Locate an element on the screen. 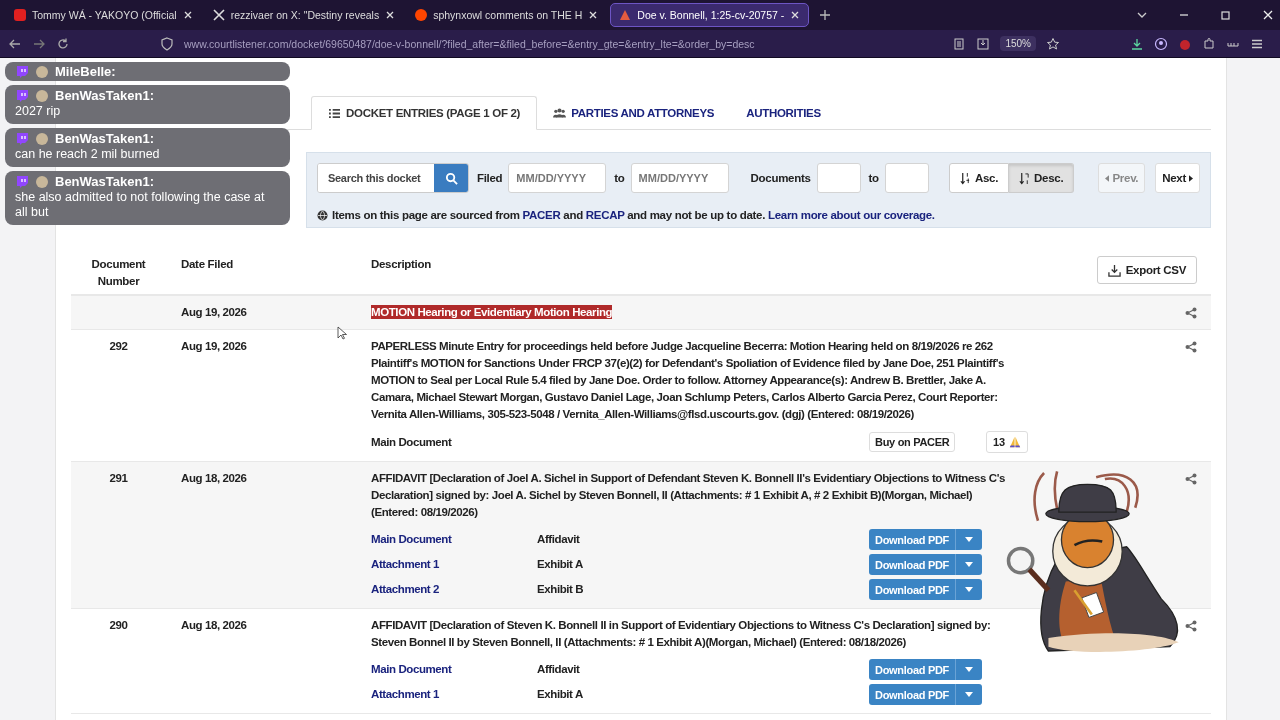 Image resolution: width=1280 pixels, height=720 pixels. caret-left-icon is located at coordinates (1107, 178).